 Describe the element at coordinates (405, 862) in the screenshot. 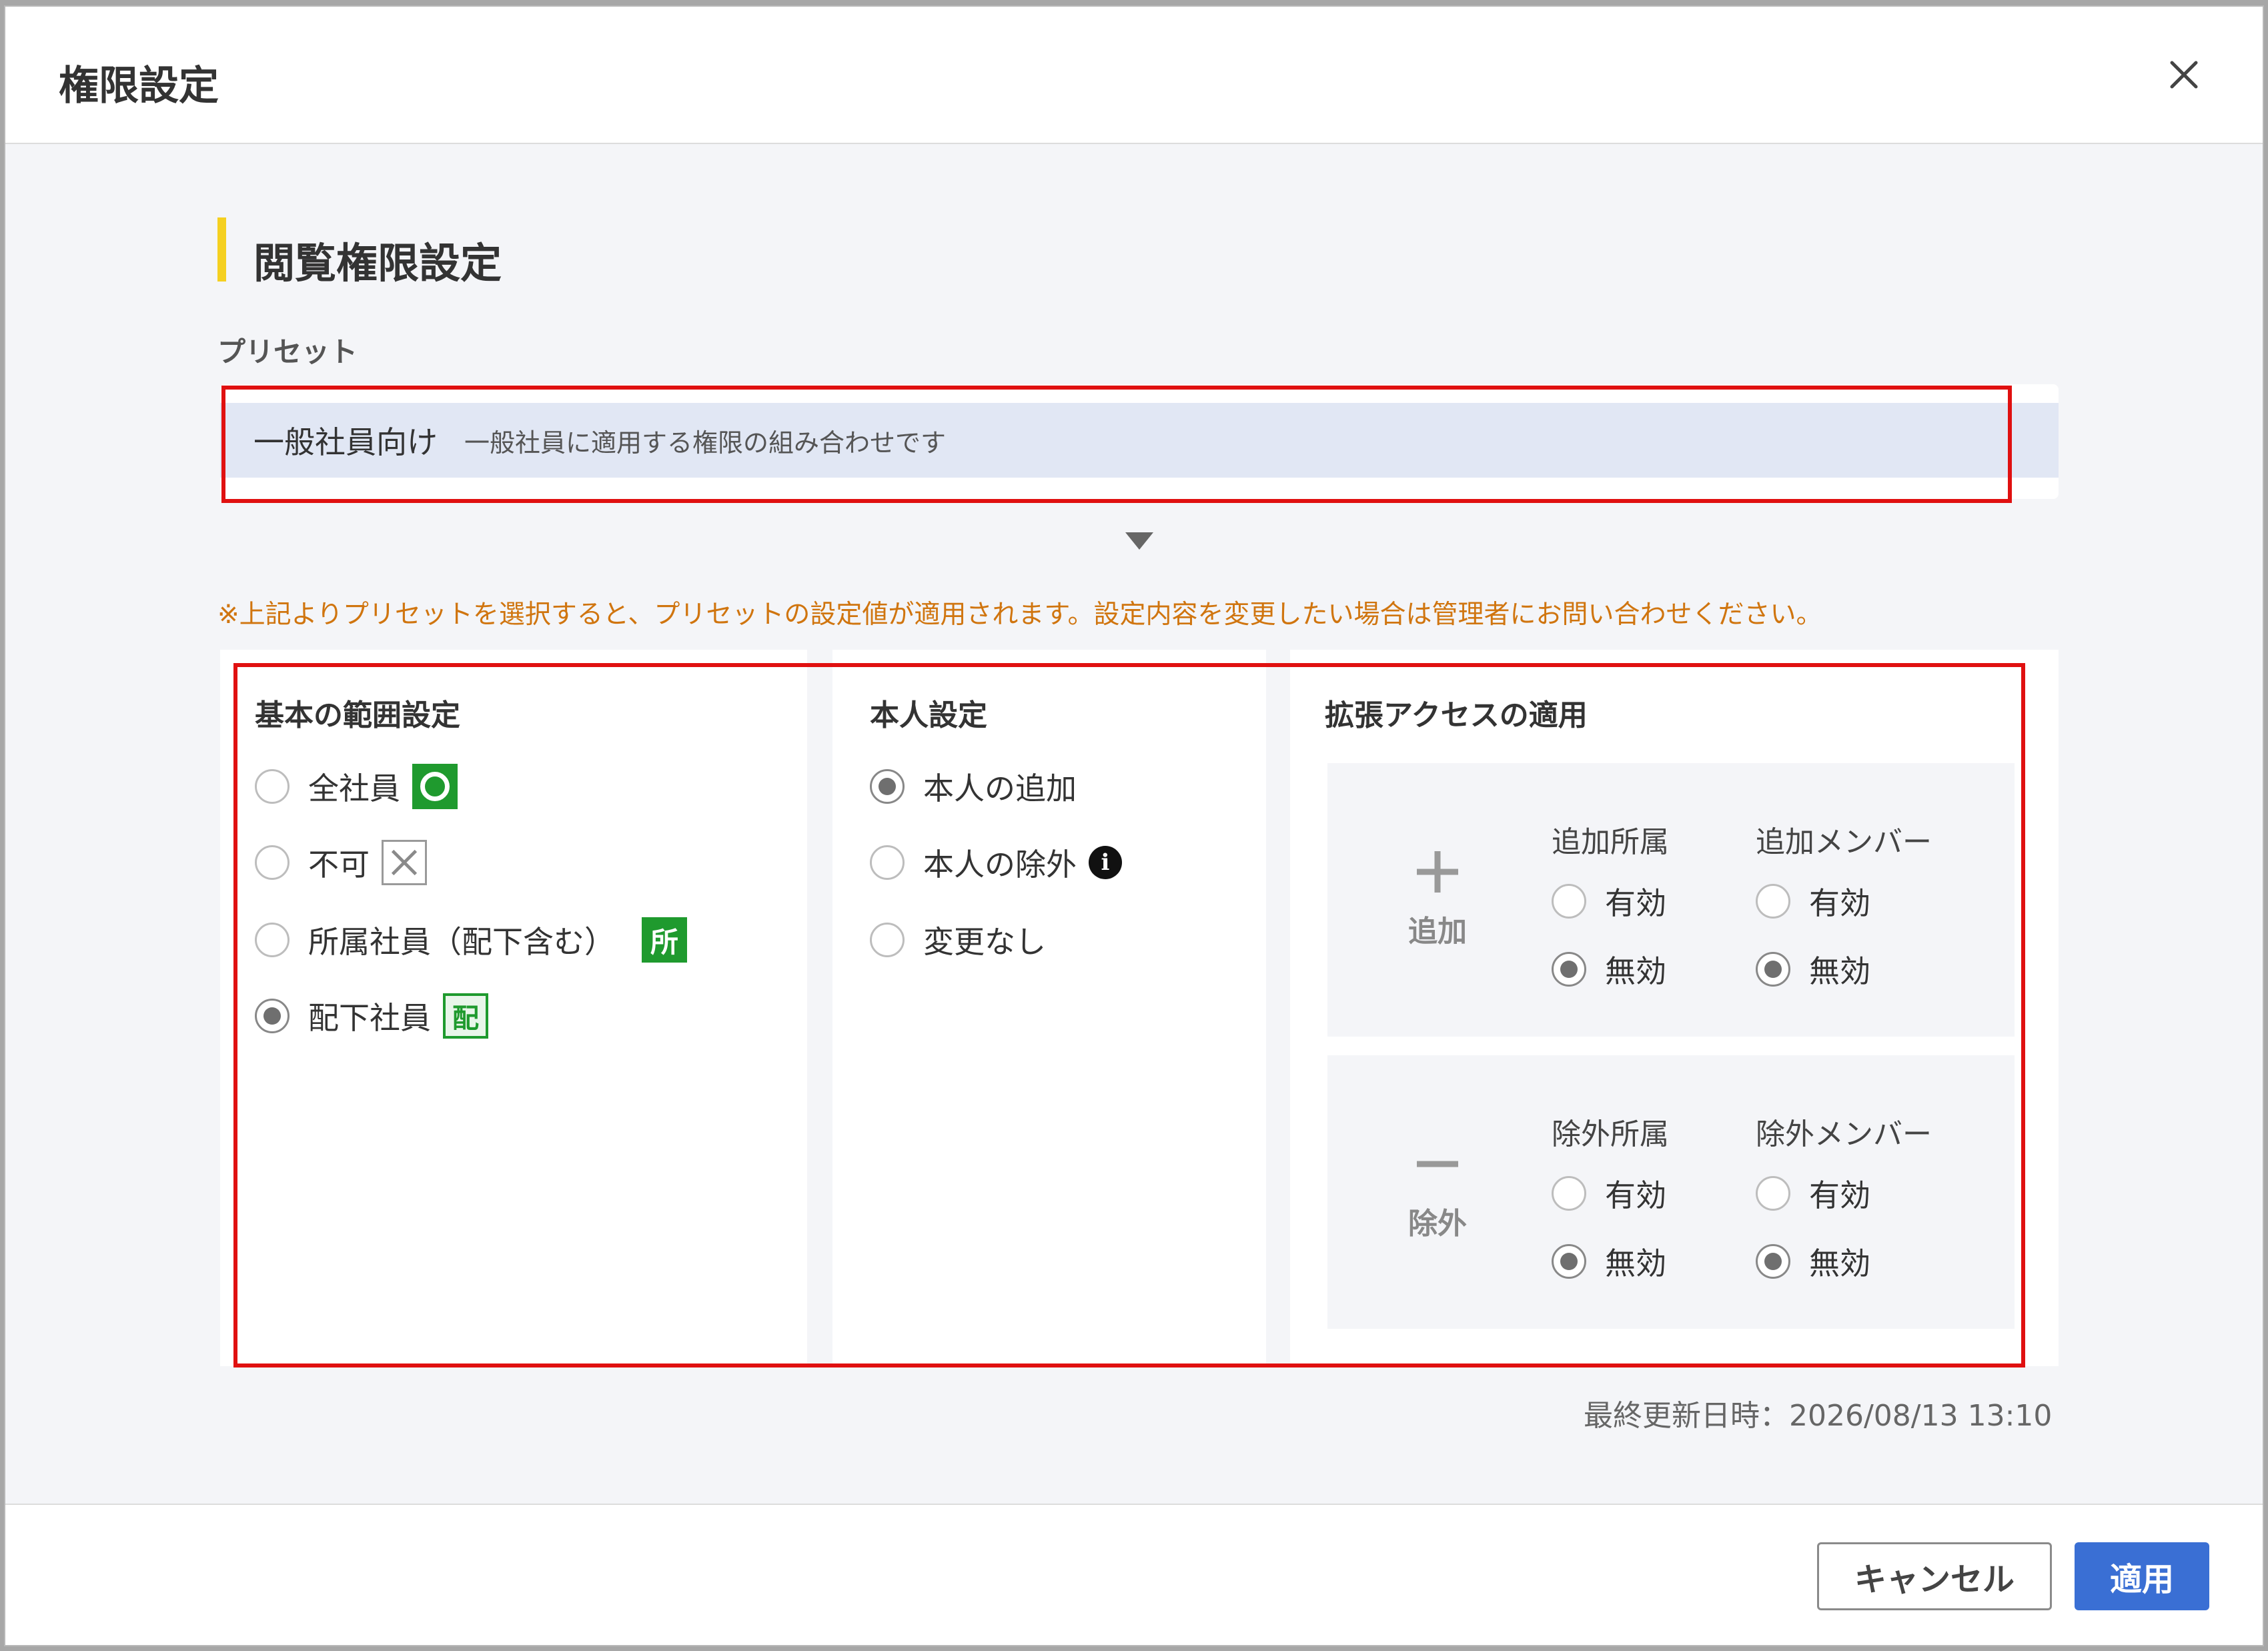

I see `cross-badge-icon` at that location.